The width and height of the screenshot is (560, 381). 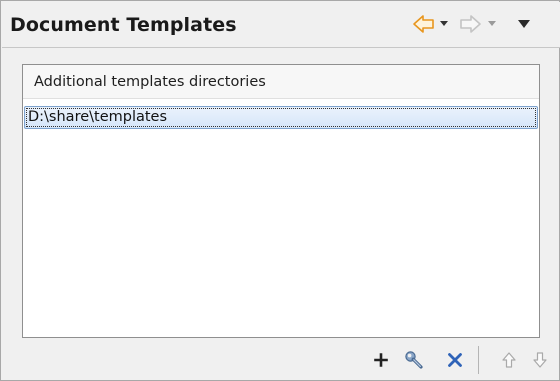 I want to click on table-row: D:\share\templates, so click(x=281, y=117).